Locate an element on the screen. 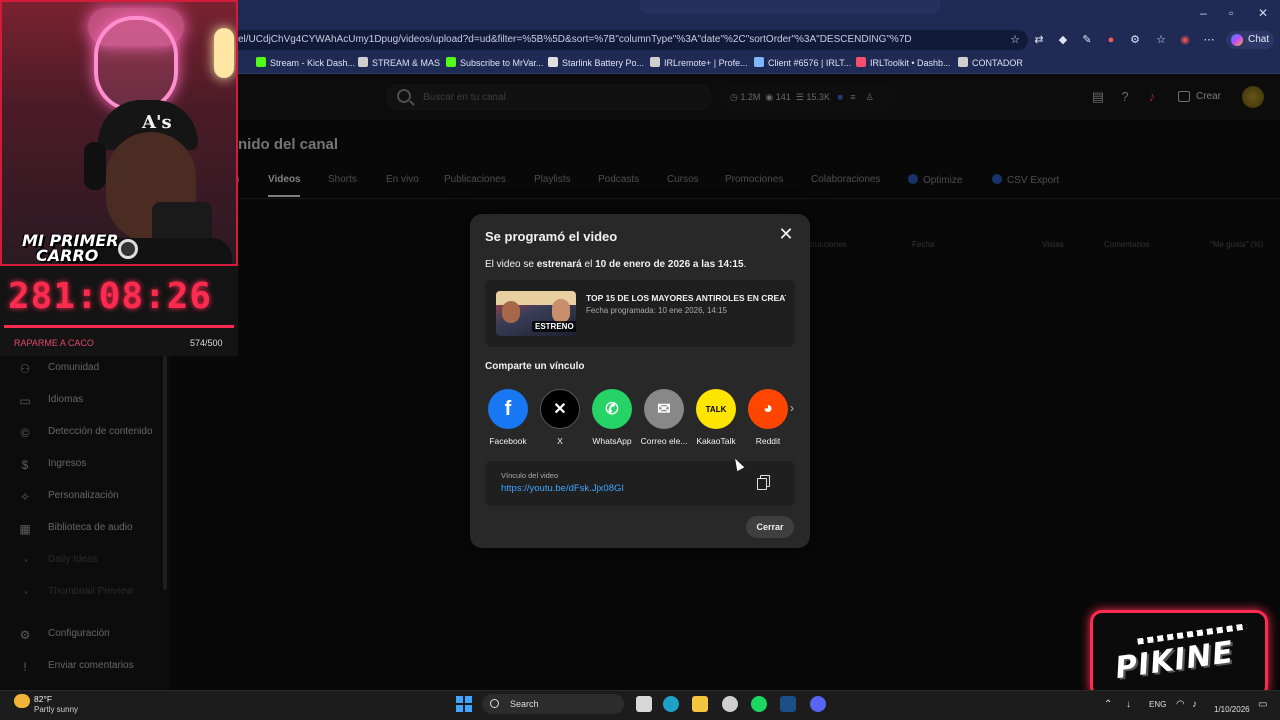  minimize-icon: – is located at coordinates (1203, 13).